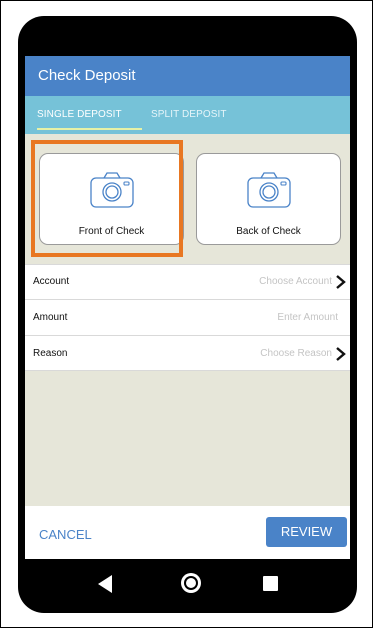 This screenshot has width=373, height=628. What do you see at coordinates (270, 583) in the screenshot?
I see `recent-apps-icon` at bounding box center [270, 583].